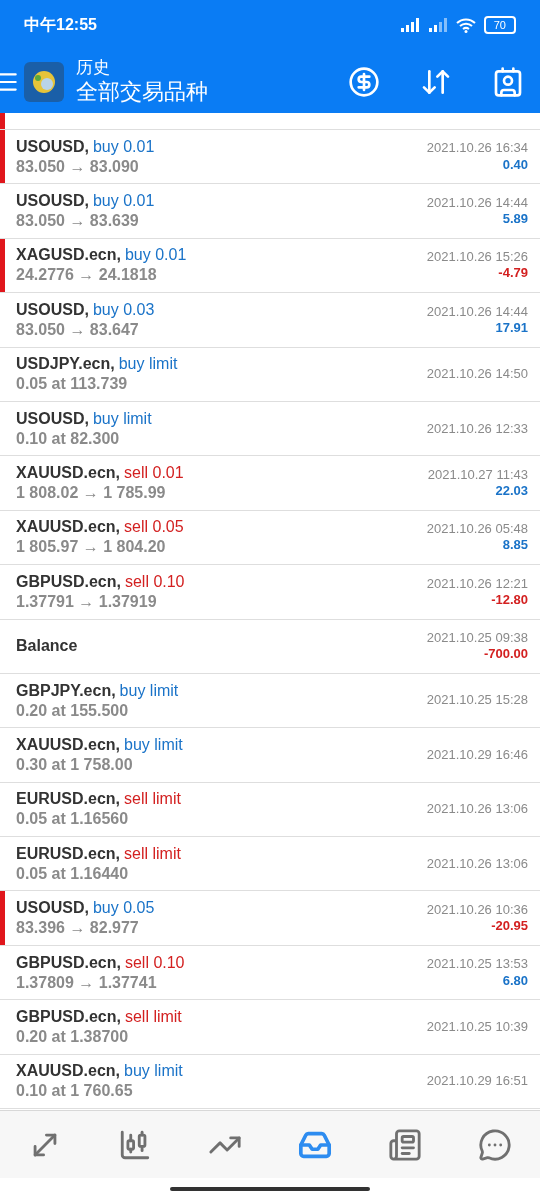  What do you see at coordinates (123, 309) in the screenshot?
I see `action-label: buy 0.03` at bounding box center [123, 309].